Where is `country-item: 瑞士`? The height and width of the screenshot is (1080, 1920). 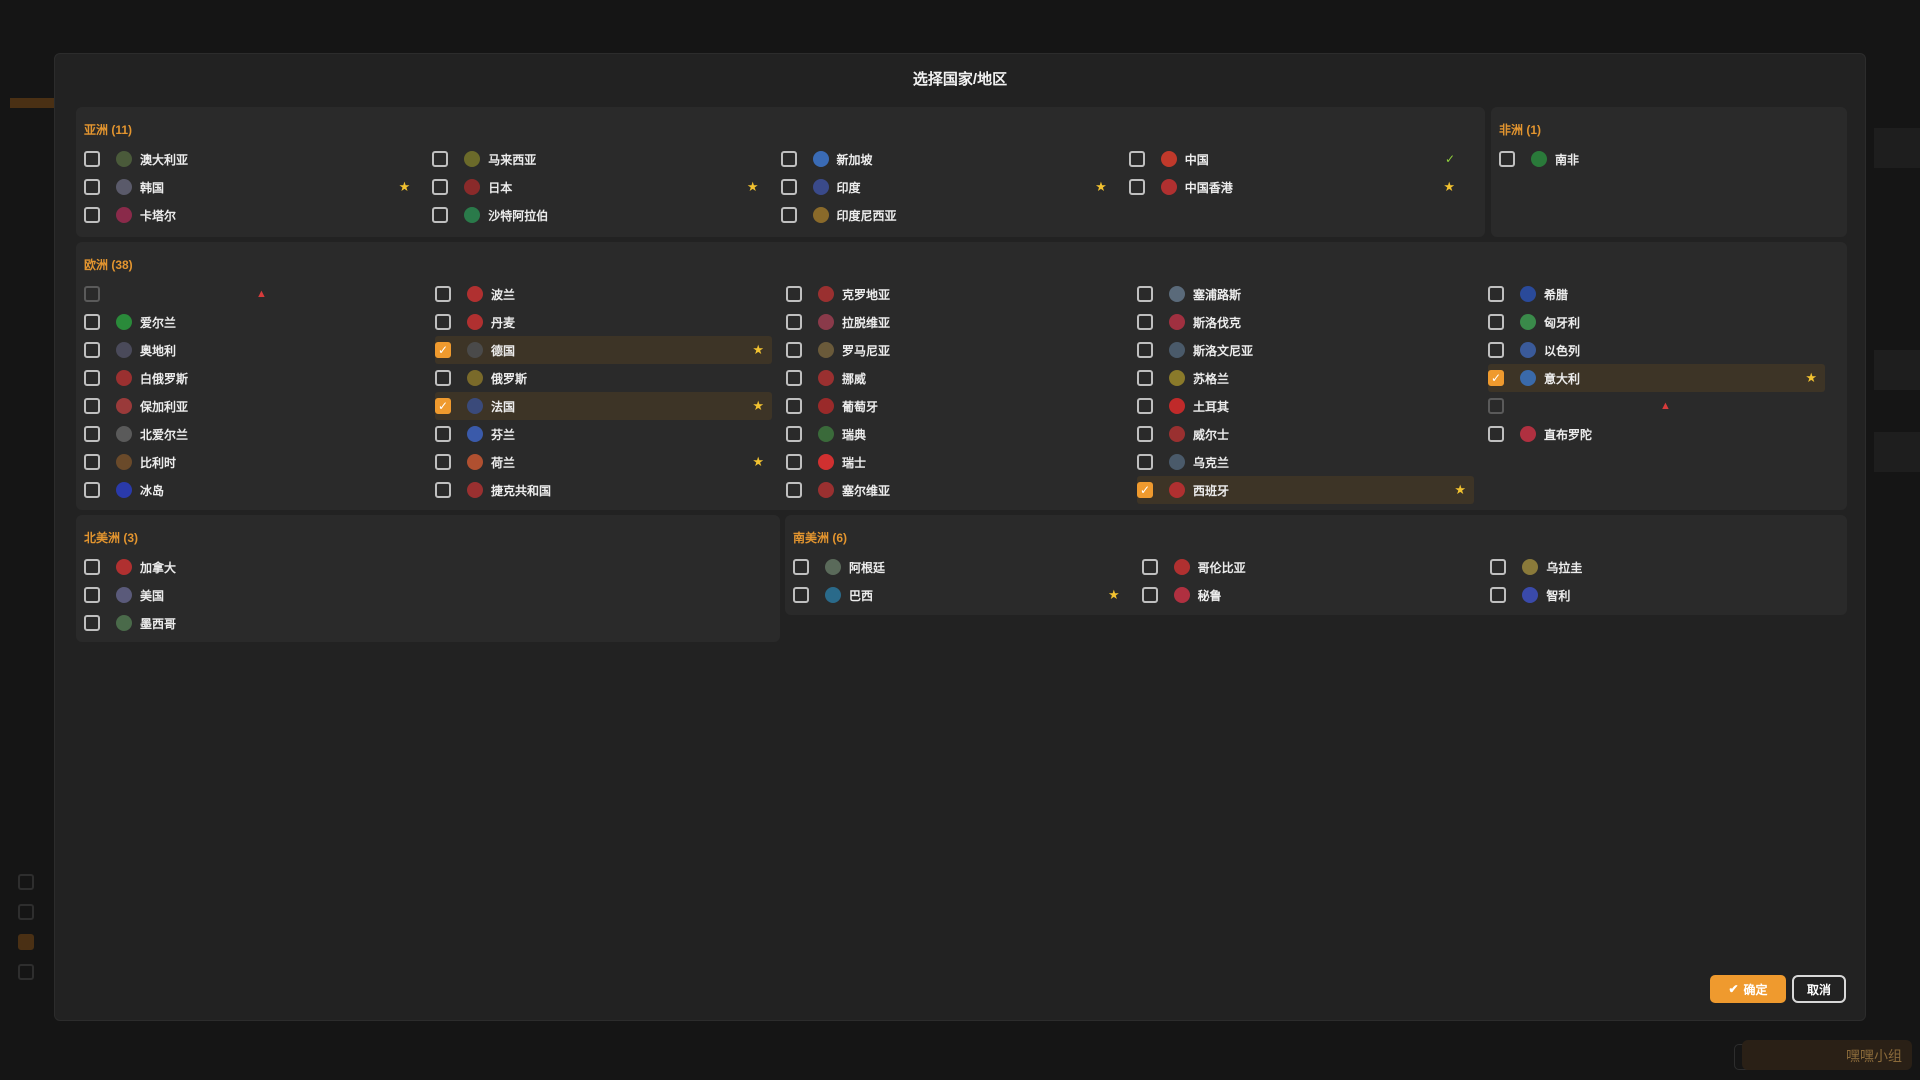 country-item: 瑞士 is located at coordinates (954, 462).